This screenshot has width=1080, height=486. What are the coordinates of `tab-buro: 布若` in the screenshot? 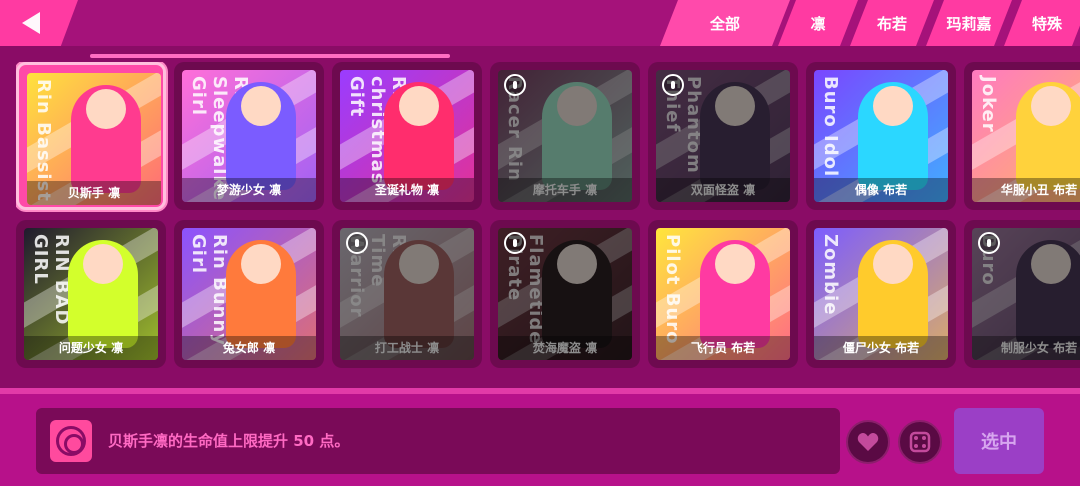 It's located at (892, 23).